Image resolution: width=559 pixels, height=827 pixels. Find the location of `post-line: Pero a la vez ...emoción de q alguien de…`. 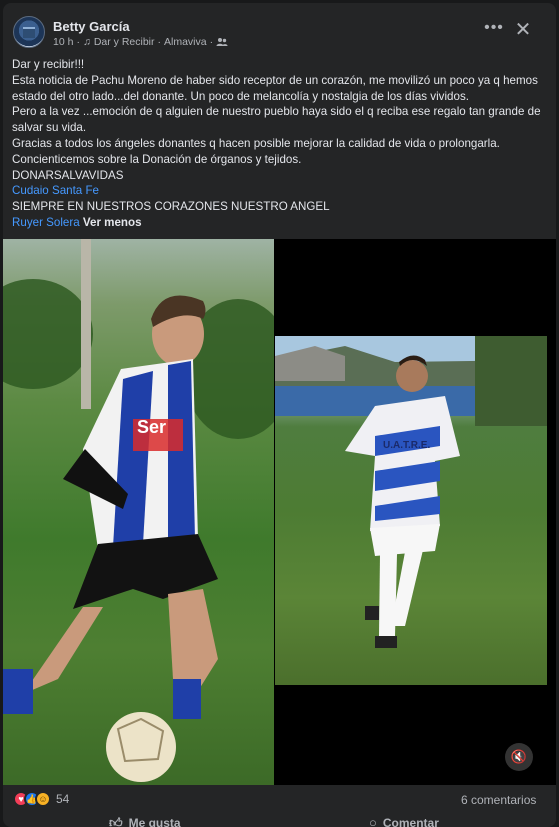

post-line: Pero a la vez ...emoción de q alguien de… is located at coordinates (276, 120).